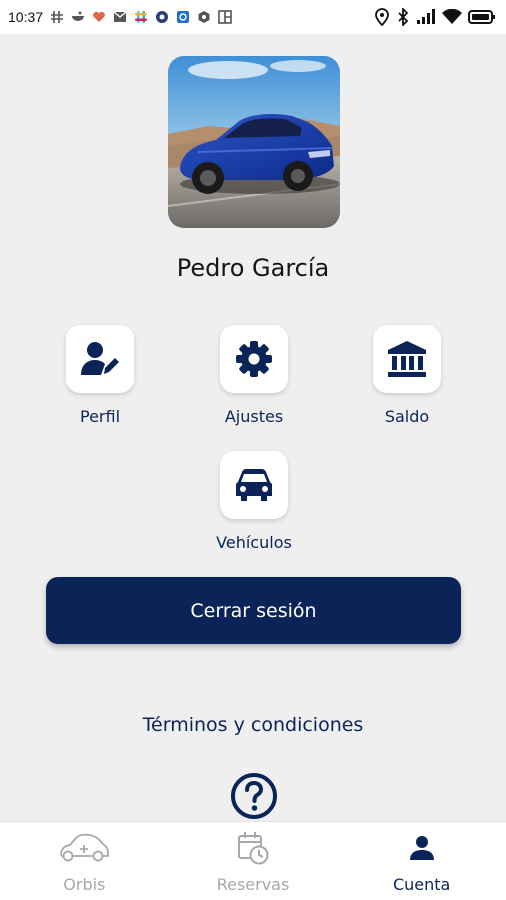  I want to click on menu-item-vehiculos: Vehículos, so click(254, 501).